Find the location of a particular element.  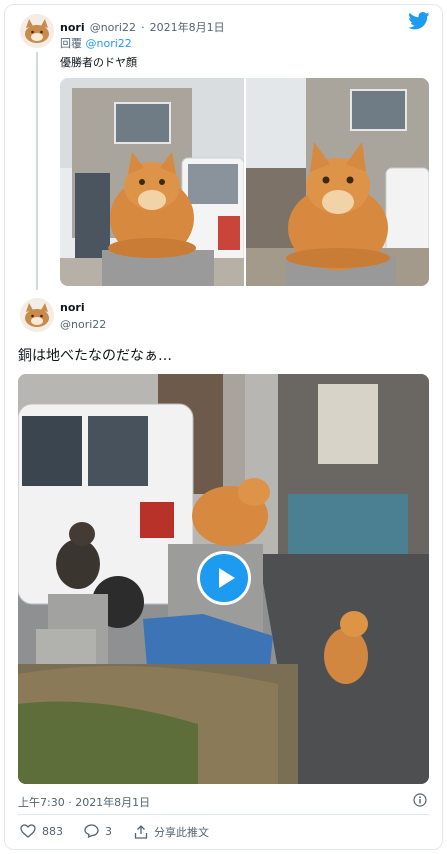

cat-on-block-photo is located at coordinates (152, 182).